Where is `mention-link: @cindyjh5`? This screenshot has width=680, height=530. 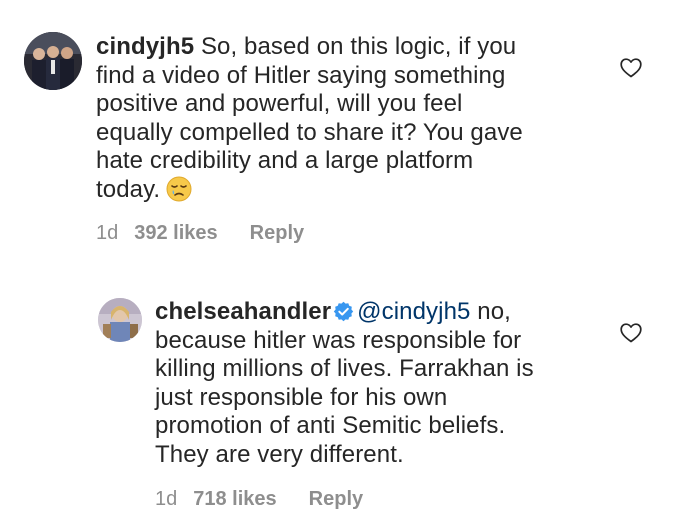 mention-link: @cindyjh5 is located at coordinates (413, 311).